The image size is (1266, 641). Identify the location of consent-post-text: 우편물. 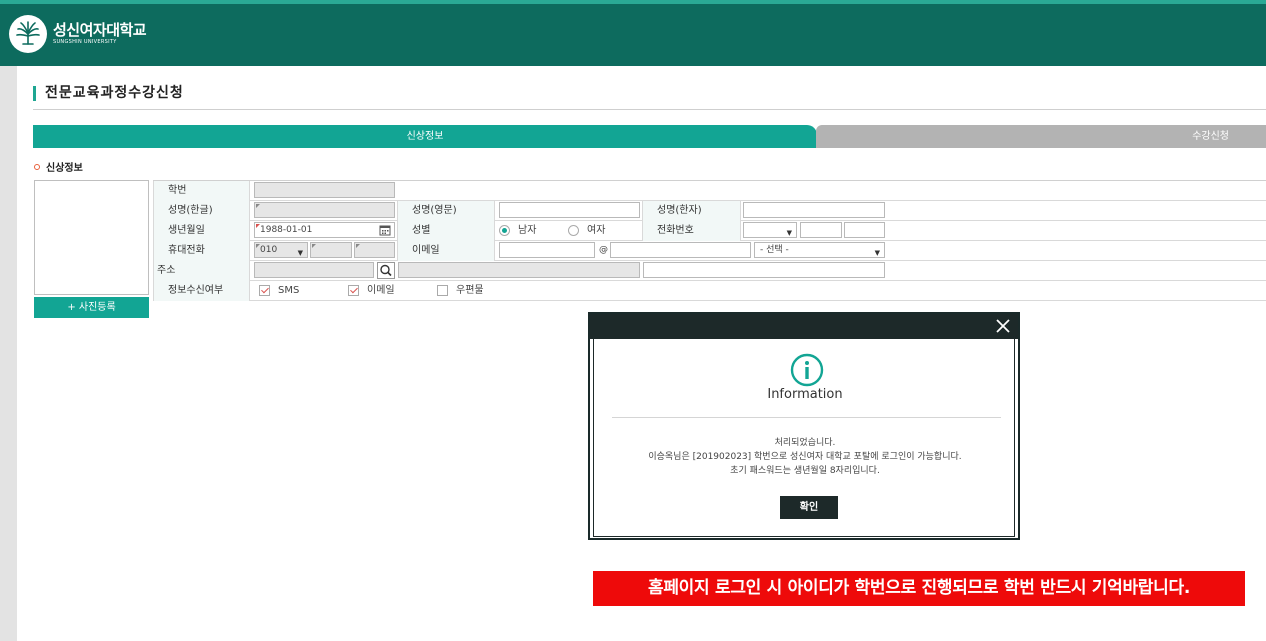
(470, 290).